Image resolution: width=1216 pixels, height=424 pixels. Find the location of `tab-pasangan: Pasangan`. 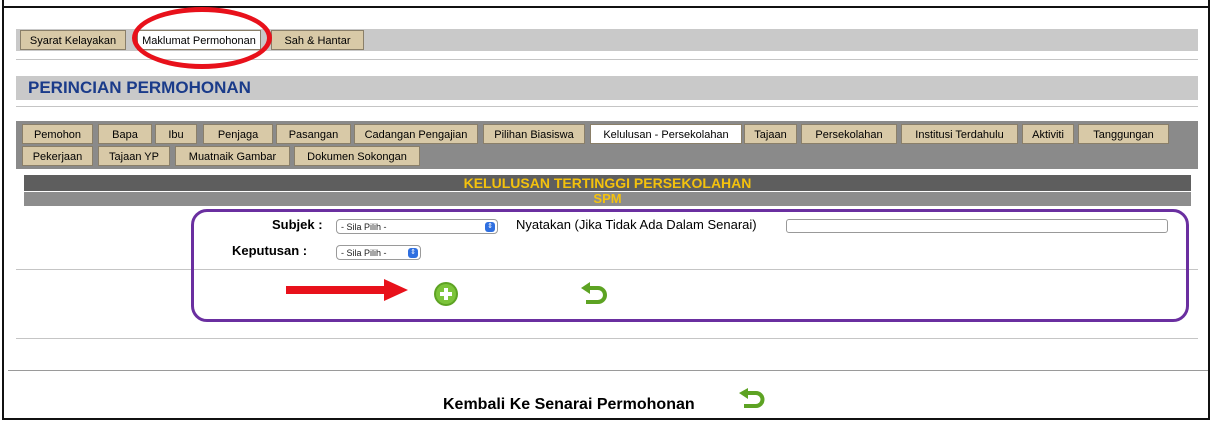

tab-pasangan: Pasangan is located at coordinates (313, 134).